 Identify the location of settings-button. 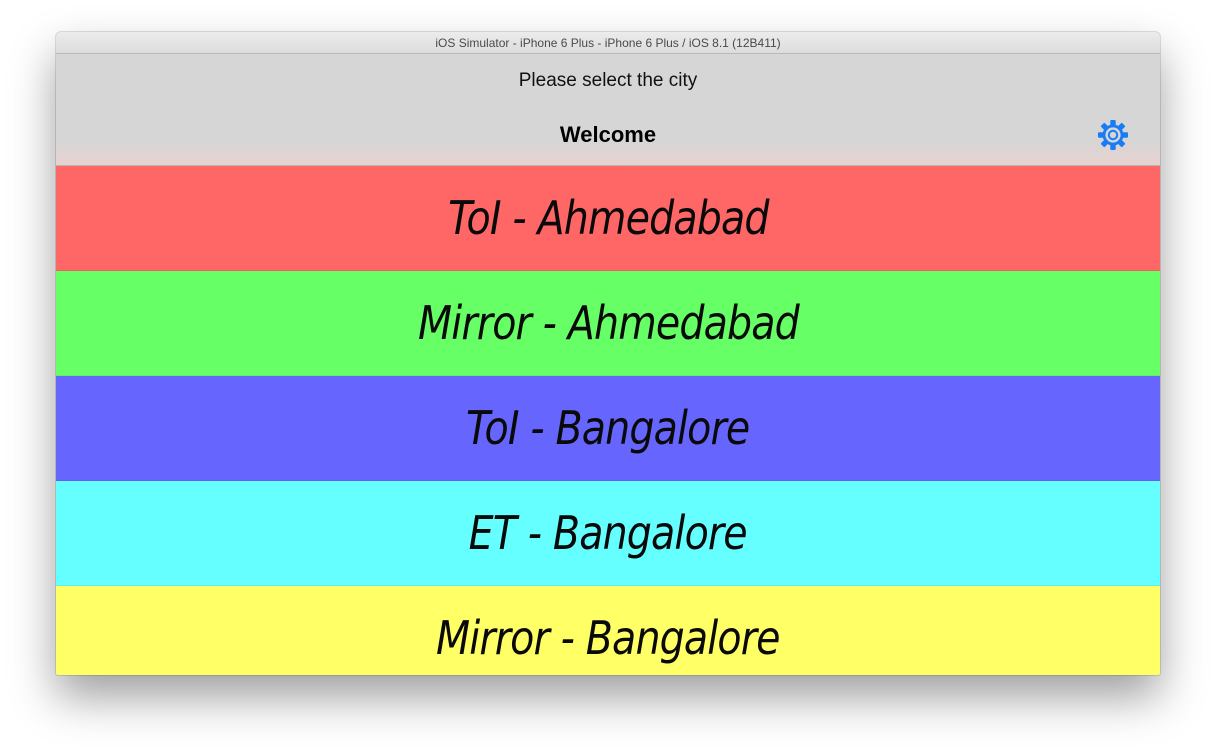
(1113, 135).